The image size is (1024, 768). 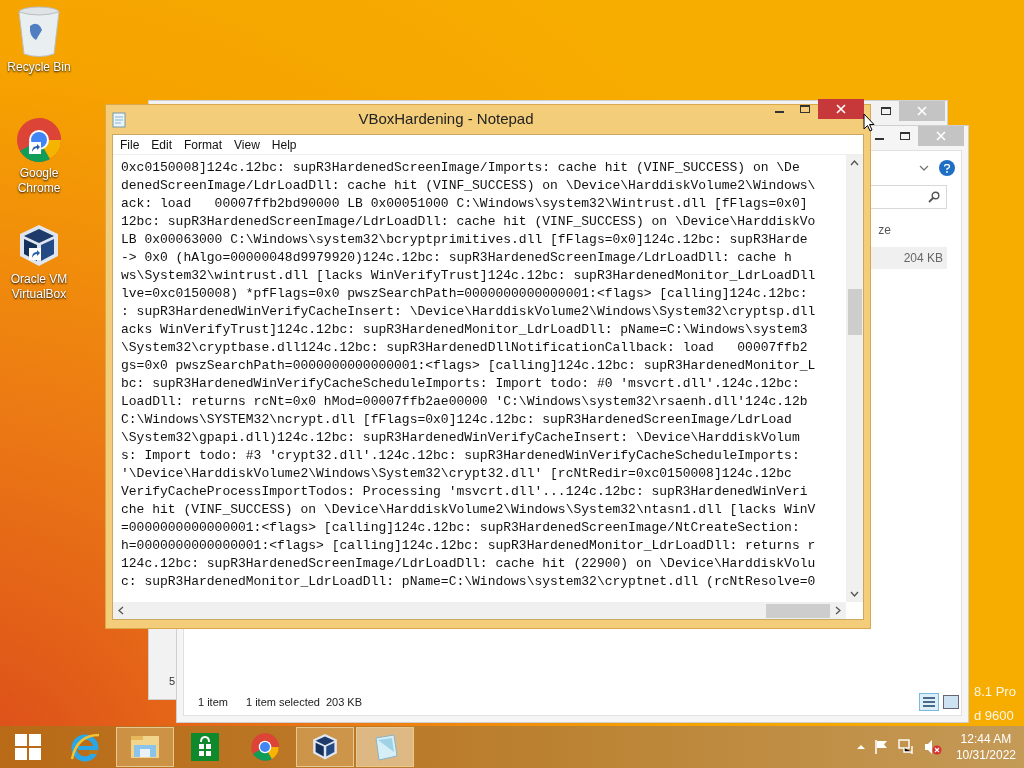 What do you see at coordinates (205, 747) in the screenshot?
I see `store-bag-icon` at bounding box center [205, 747].